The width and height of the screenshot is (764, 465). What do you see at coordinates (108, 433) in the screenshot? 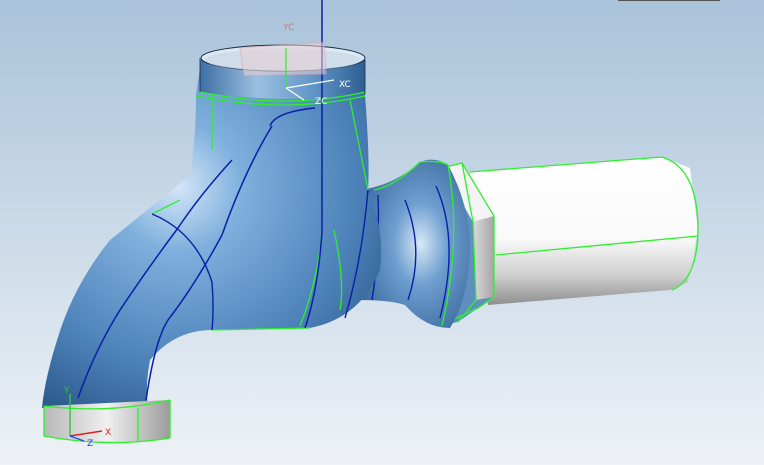
I see `abs-label-x: X` at bounding box center [108, 433].